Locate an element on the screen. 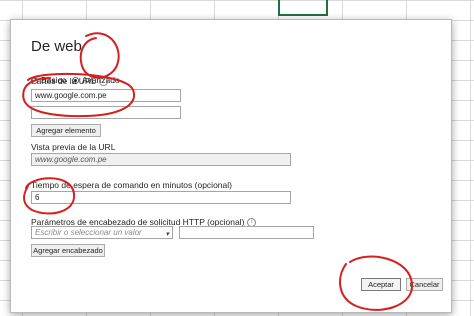  add-element-button: Agregar elemento is located at coordinates (66, 130).